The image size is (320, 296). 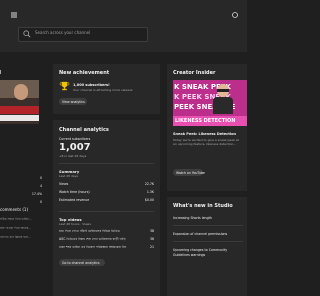 What do you see at coordinates (75, 139) in the screenshot?
I see `subscribers-label: Current subscribers` at bounding box center [75, 139].